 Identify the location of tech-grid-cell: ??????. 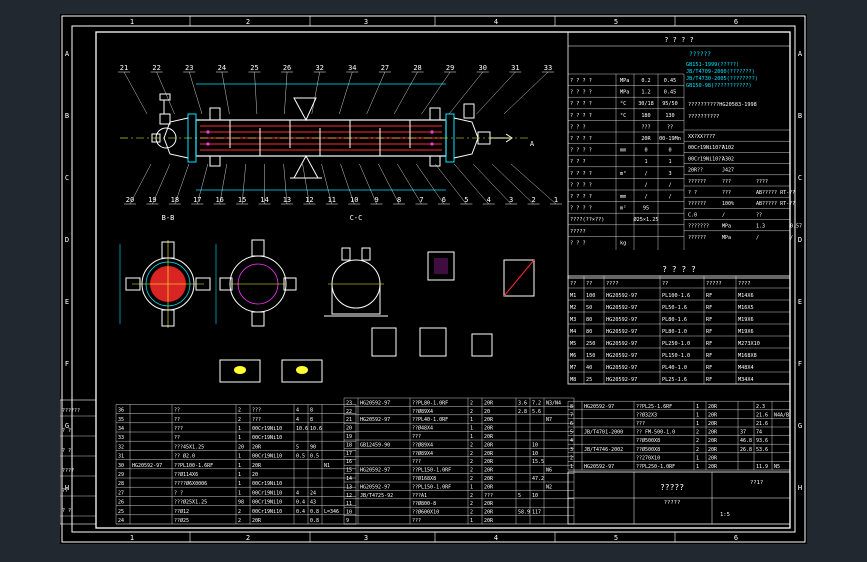
(697, 204).